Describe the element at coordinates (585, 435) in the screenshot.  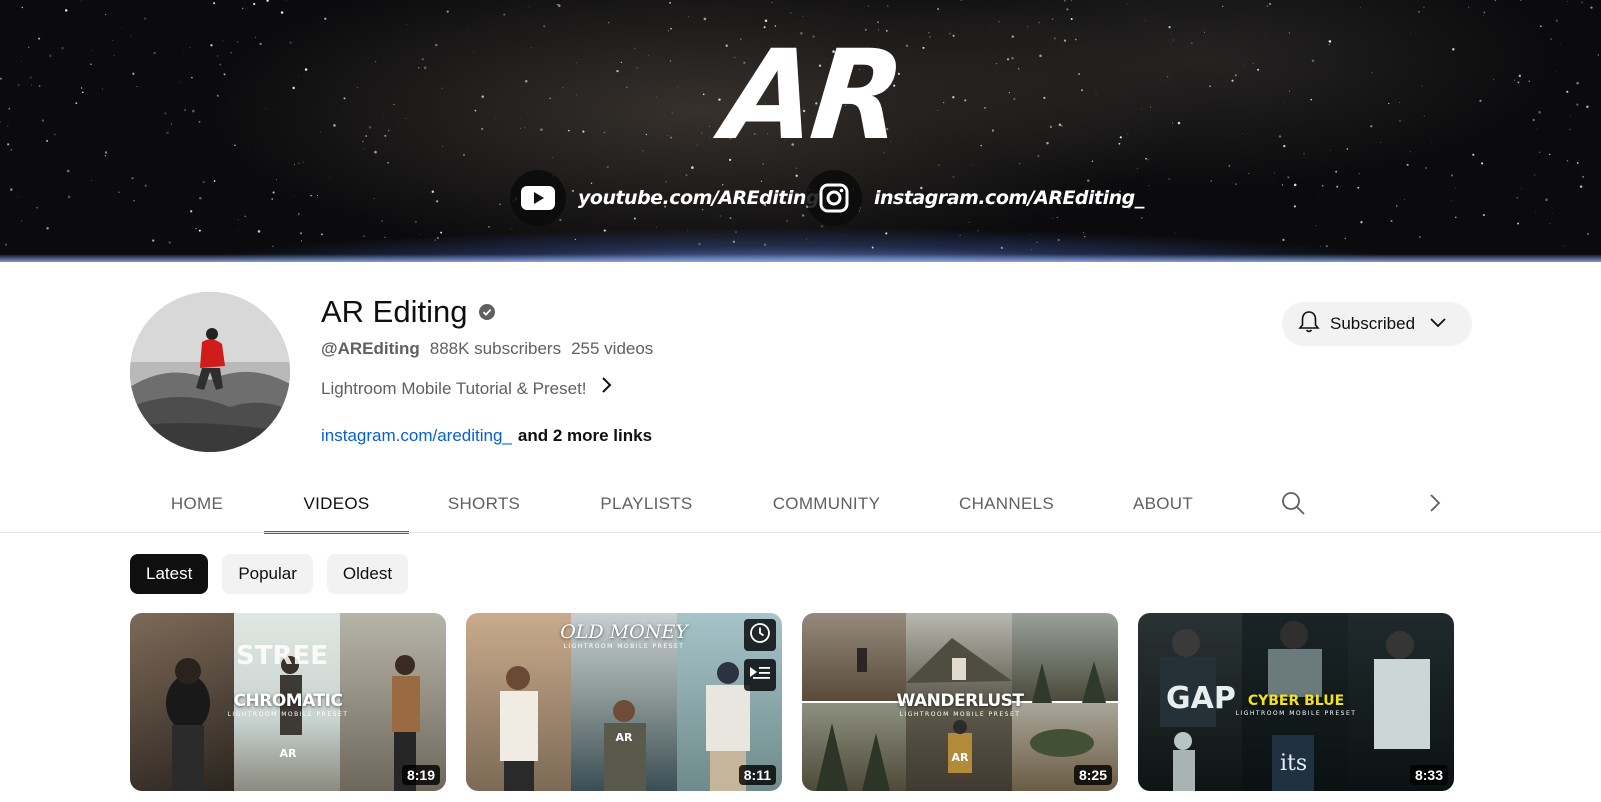
I see `more-links: and 2 more links` at that location.